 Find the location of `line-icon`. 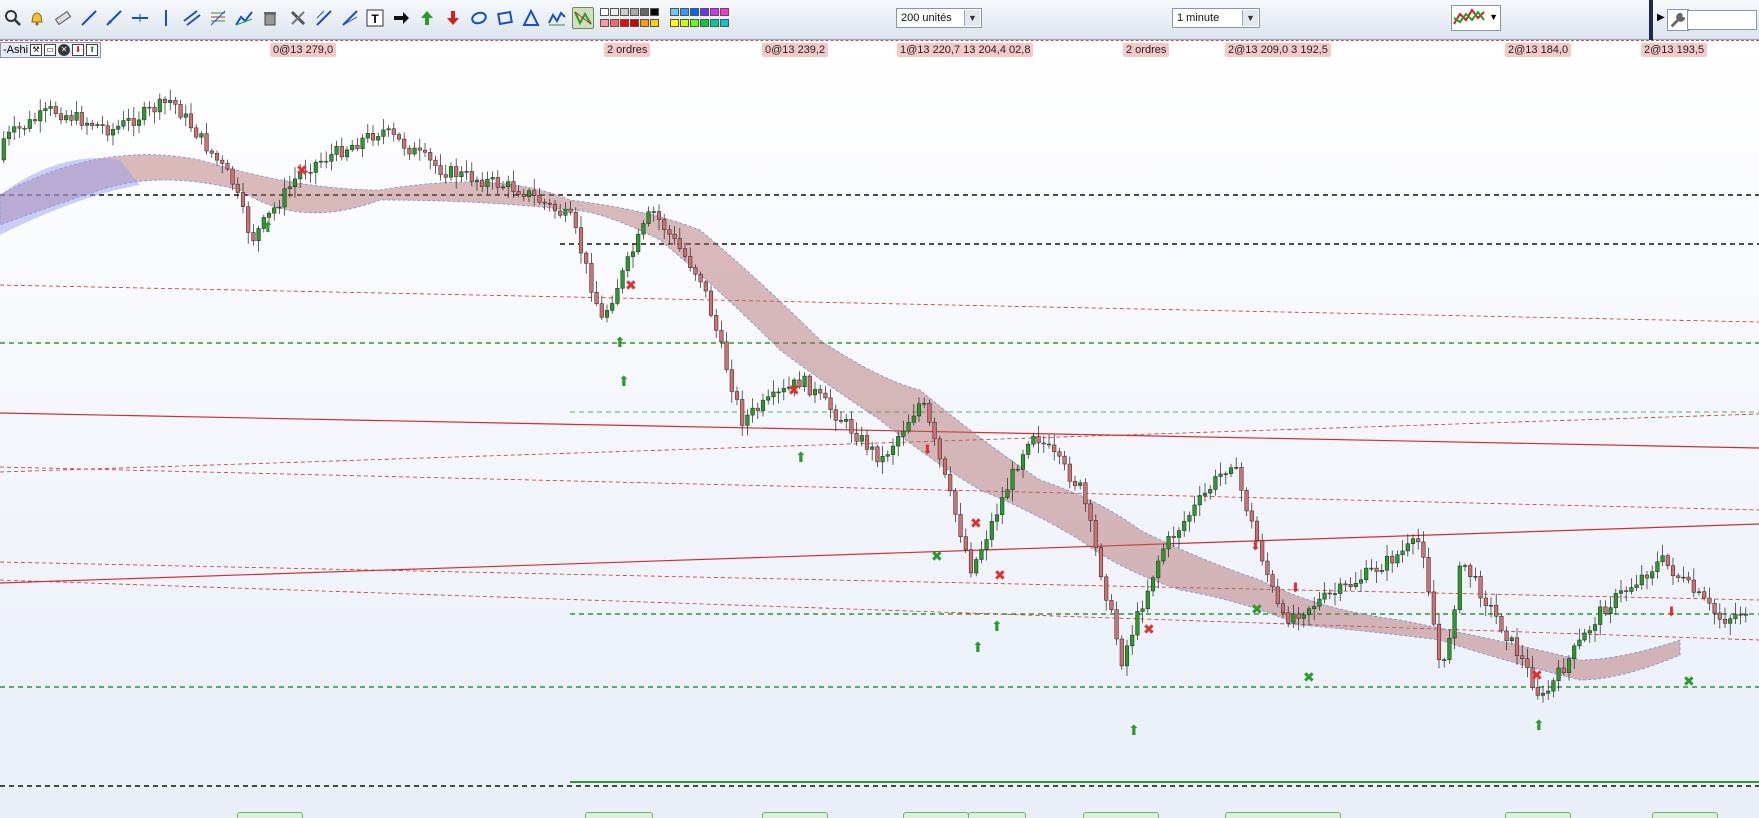

line-icon is located at coordinates (89, 18).